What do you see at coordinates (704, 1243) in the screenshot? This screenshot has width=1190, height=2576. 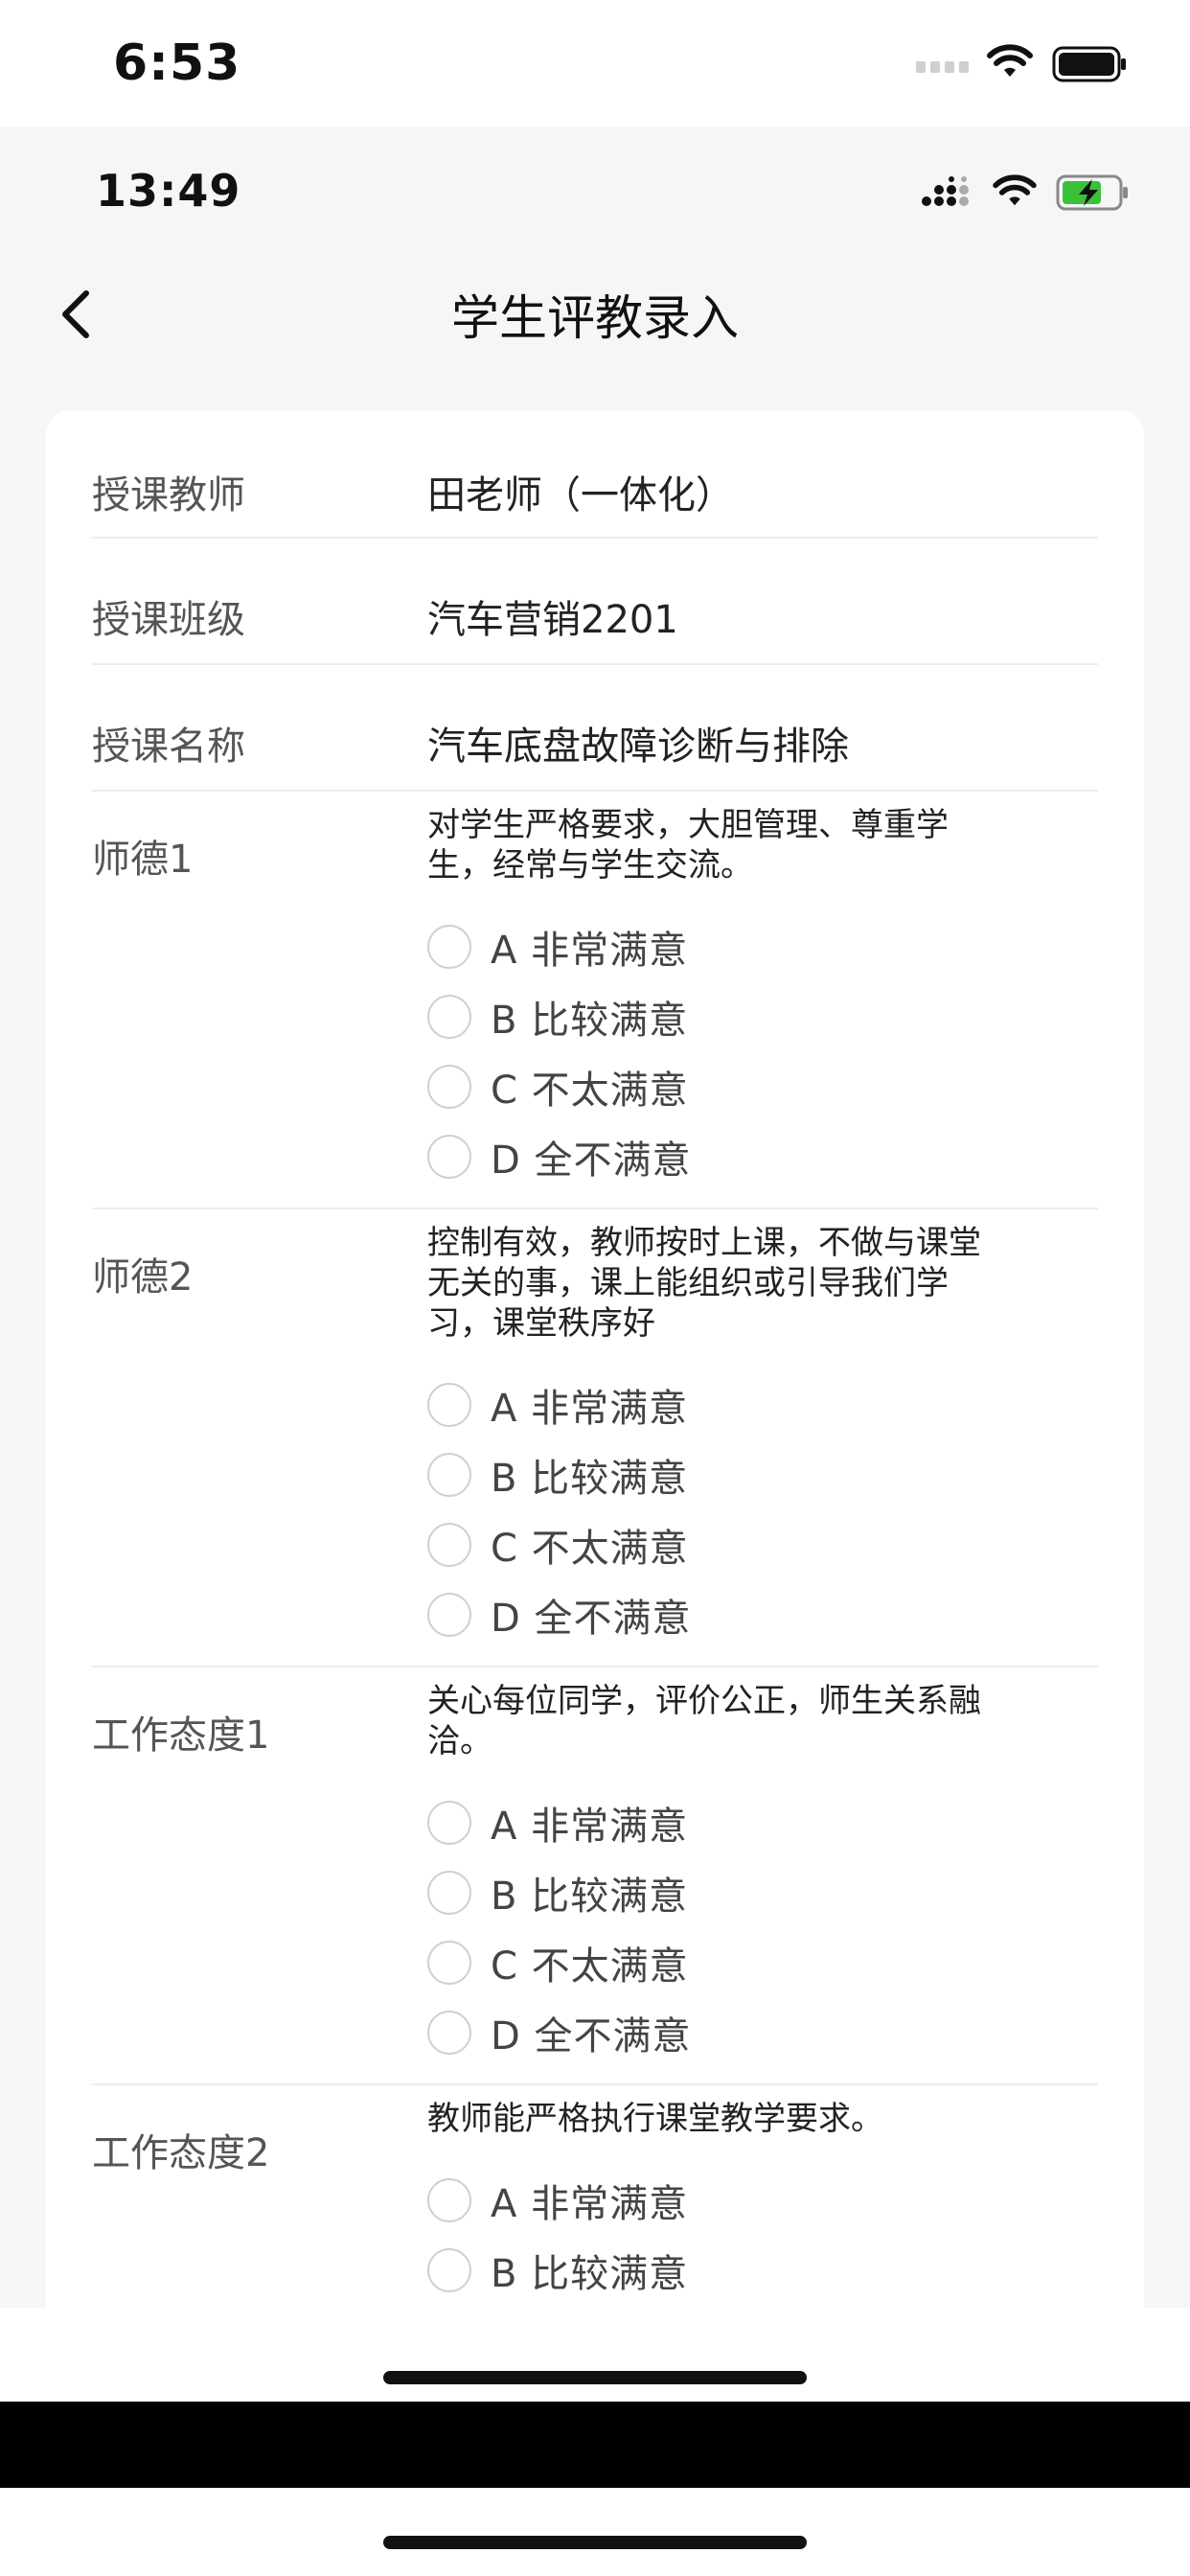 I see `question-text-line: 控制有效，教师按时上课，不做与课堂` at bounding box center [704, 1243].